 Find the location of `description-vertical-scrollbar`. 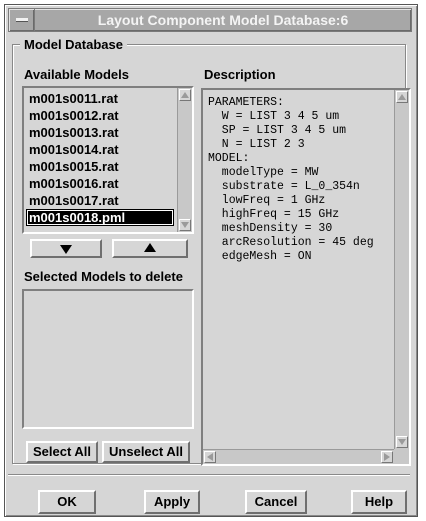

description-vertical-scrollbar is located at coordinates (401, 269).